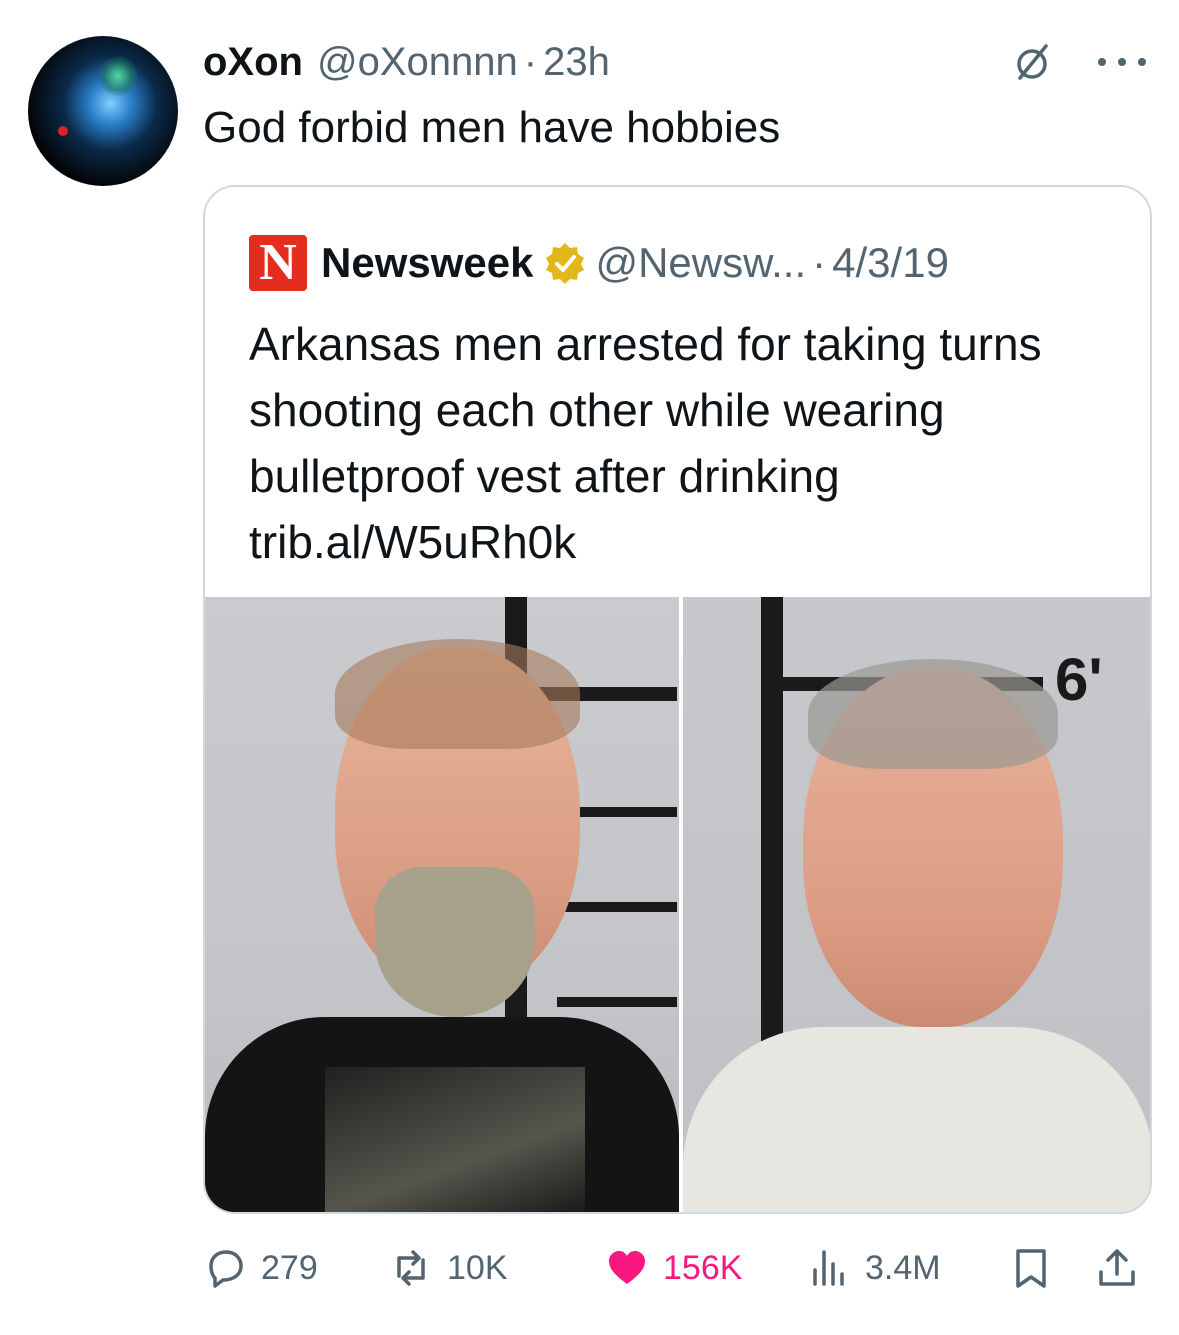 This screenshot has width=1179, height=1335. I want to click on views-count: 3.4M, so click(903, 1267).